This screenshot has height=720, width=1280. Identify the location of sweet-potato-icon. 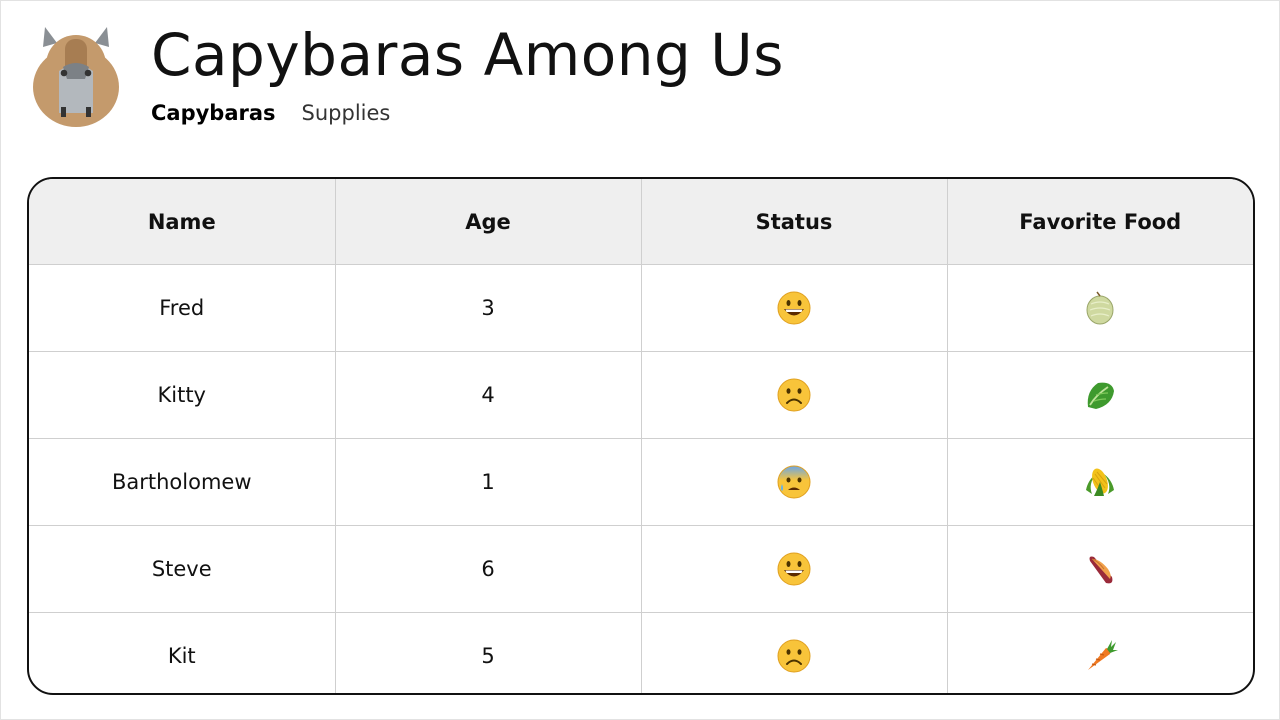
(1101, 570).